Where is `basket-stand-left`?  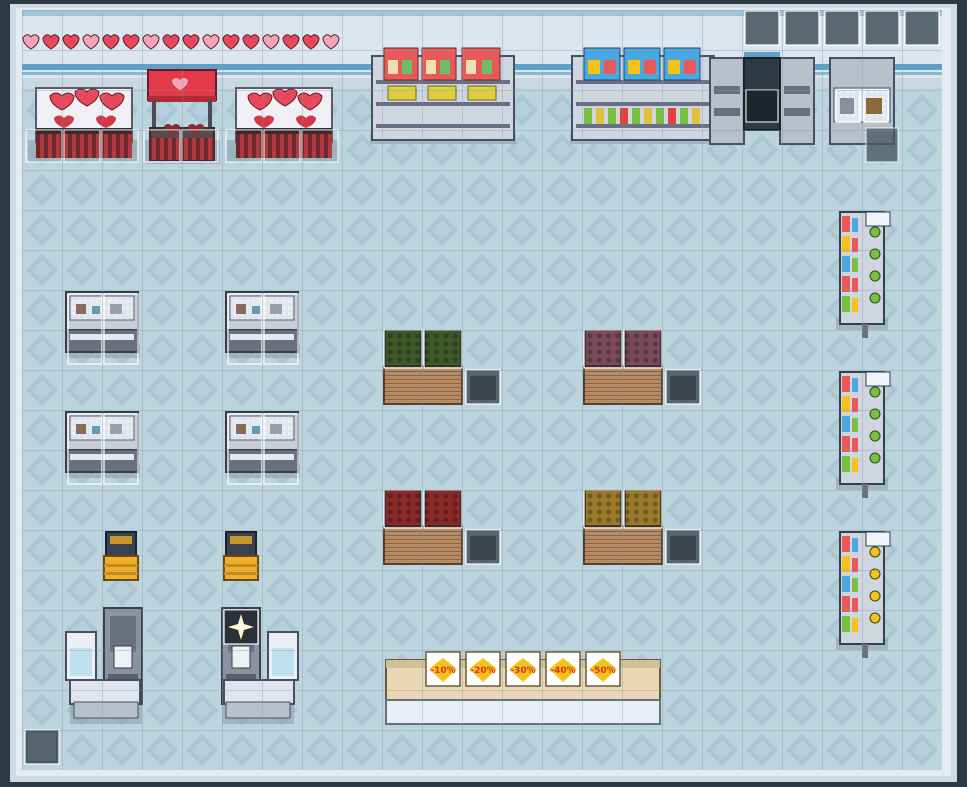
basket-stand-left is located at coordinates (121, 556).